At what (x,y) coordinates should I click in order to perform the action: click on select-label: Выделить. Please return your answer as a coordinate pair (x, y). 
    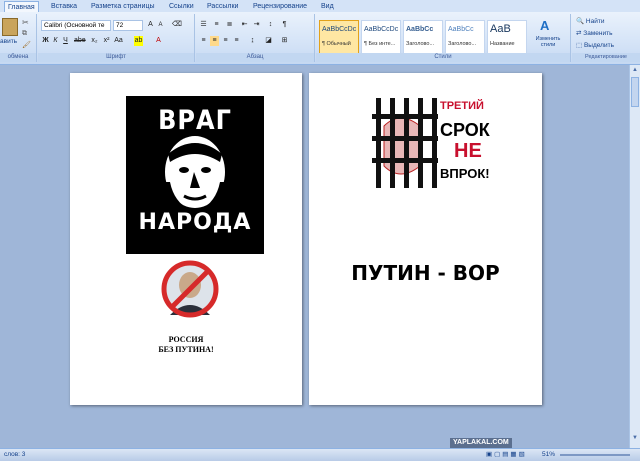
    Looking at the image, I should click on (598, 45).